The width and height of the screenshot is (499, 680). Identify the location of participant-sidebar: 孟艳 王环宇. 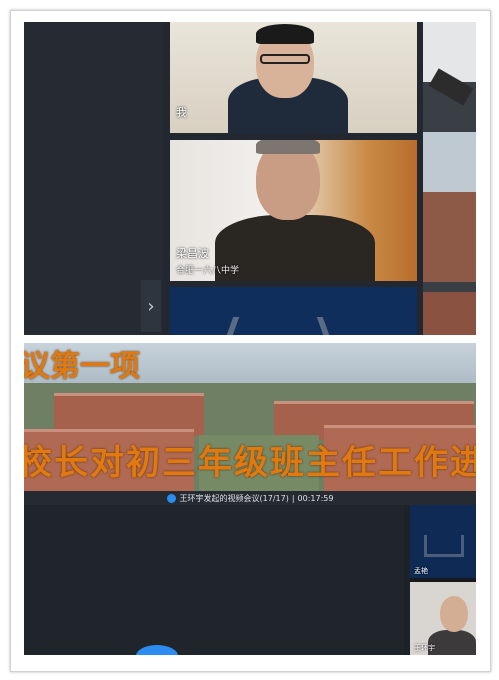
(443, 580).